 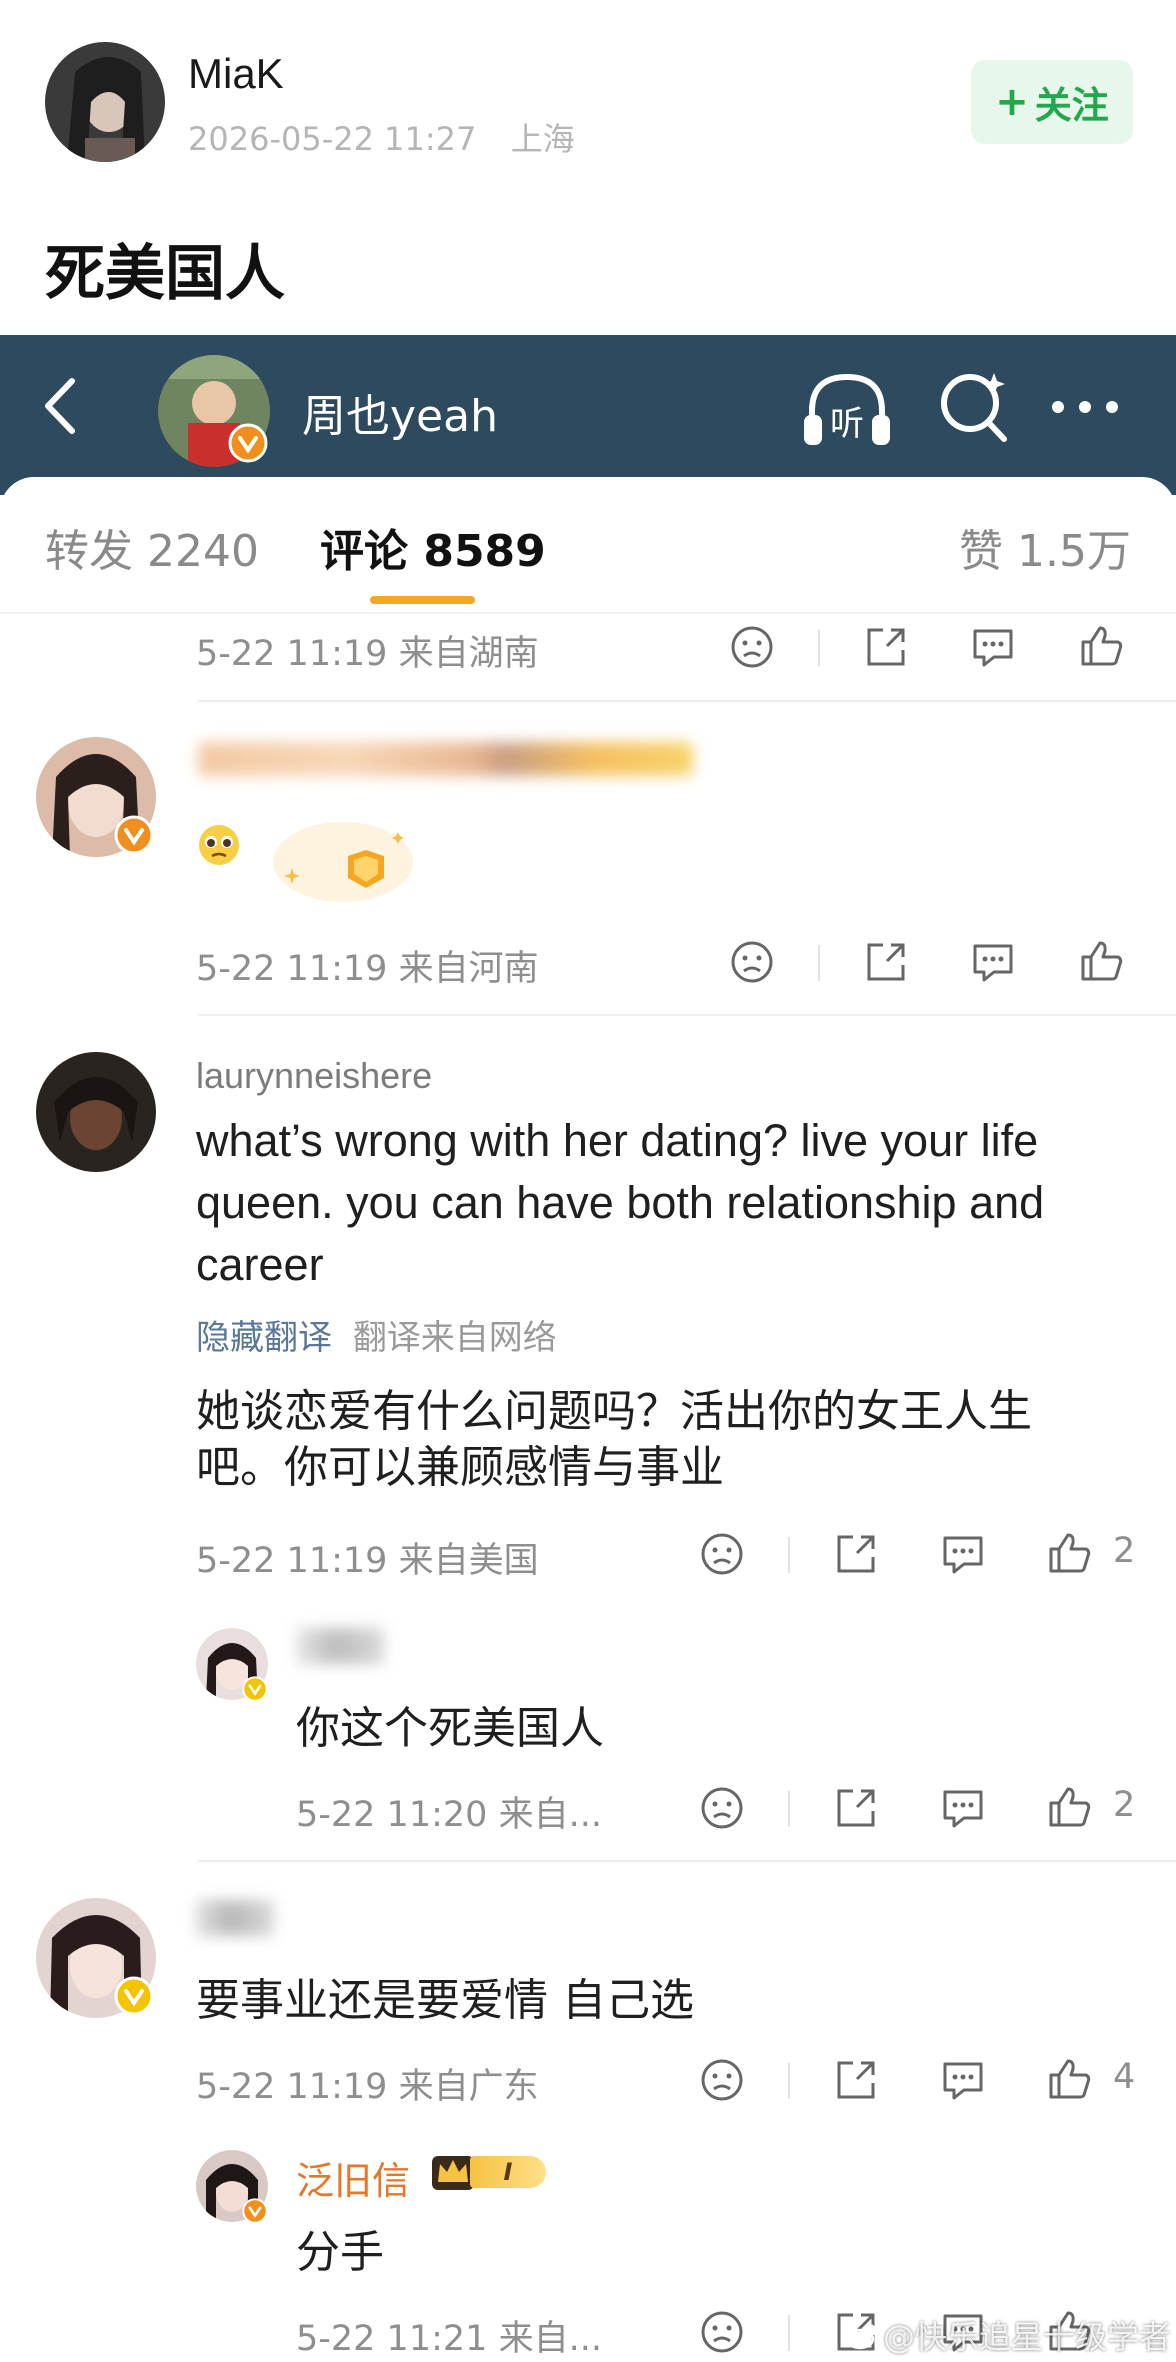 What do you see at coordinates (353, 2177) in the screenshot?
I see `reply-username: 泛旧信` at bounding box center [353, 2177].